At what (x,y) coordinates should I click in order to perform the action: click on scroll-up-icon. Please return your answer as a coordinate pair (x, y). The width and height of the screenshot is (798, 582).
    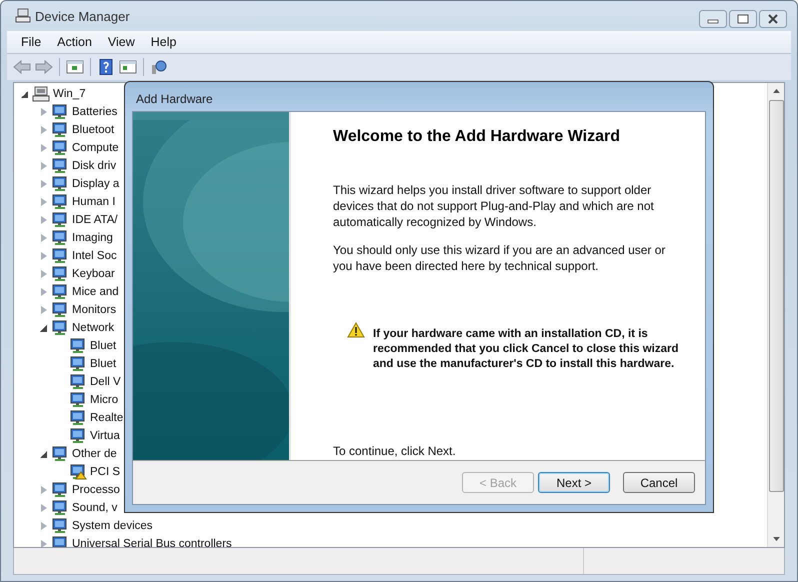
    Looking at the image, I should click on (776, 90).